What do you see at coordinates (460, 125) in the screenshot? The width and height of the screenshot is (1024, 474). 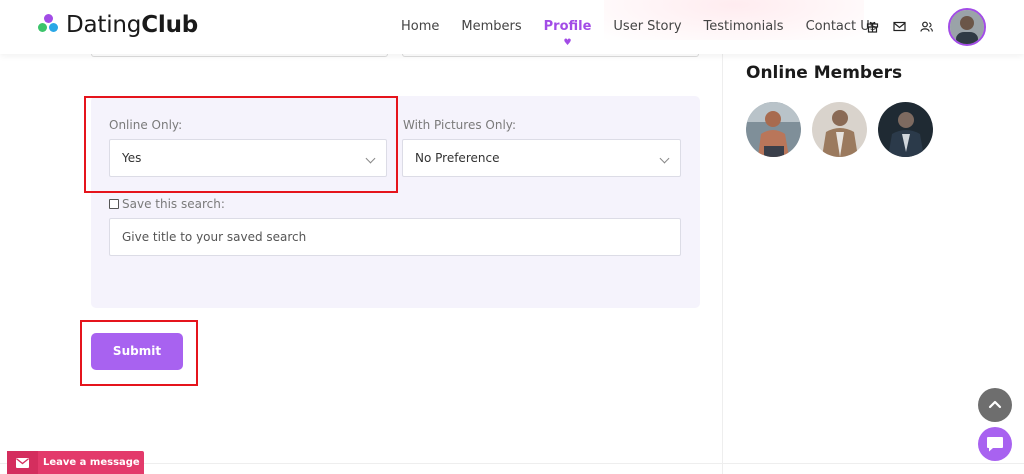 I see `with-pictures-label: With Pictures Only:` at bounding box center [460, 125].